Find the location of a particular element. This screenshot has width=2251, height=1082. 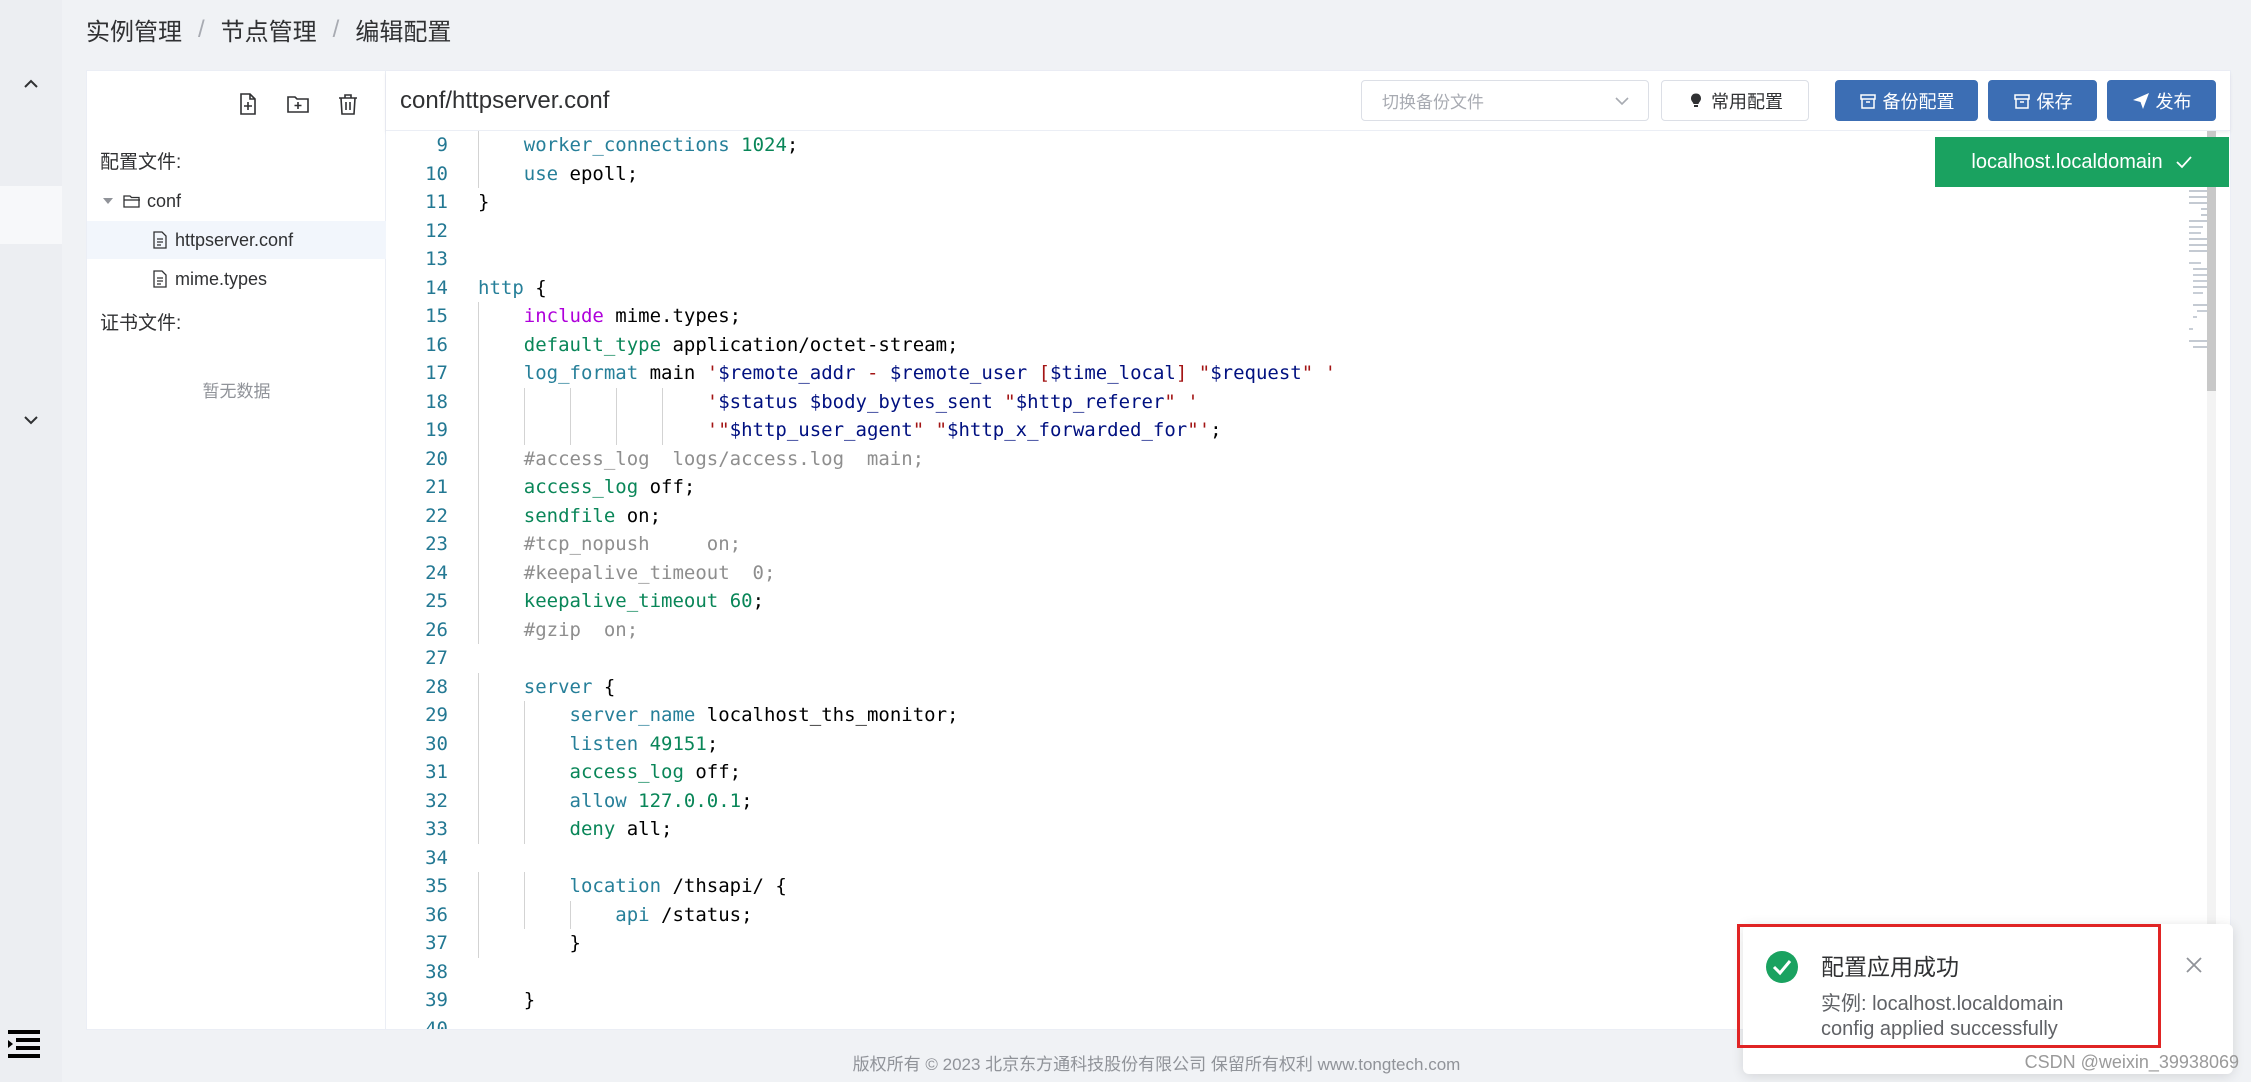

code-text: http { is located at coordinates (512, 287).